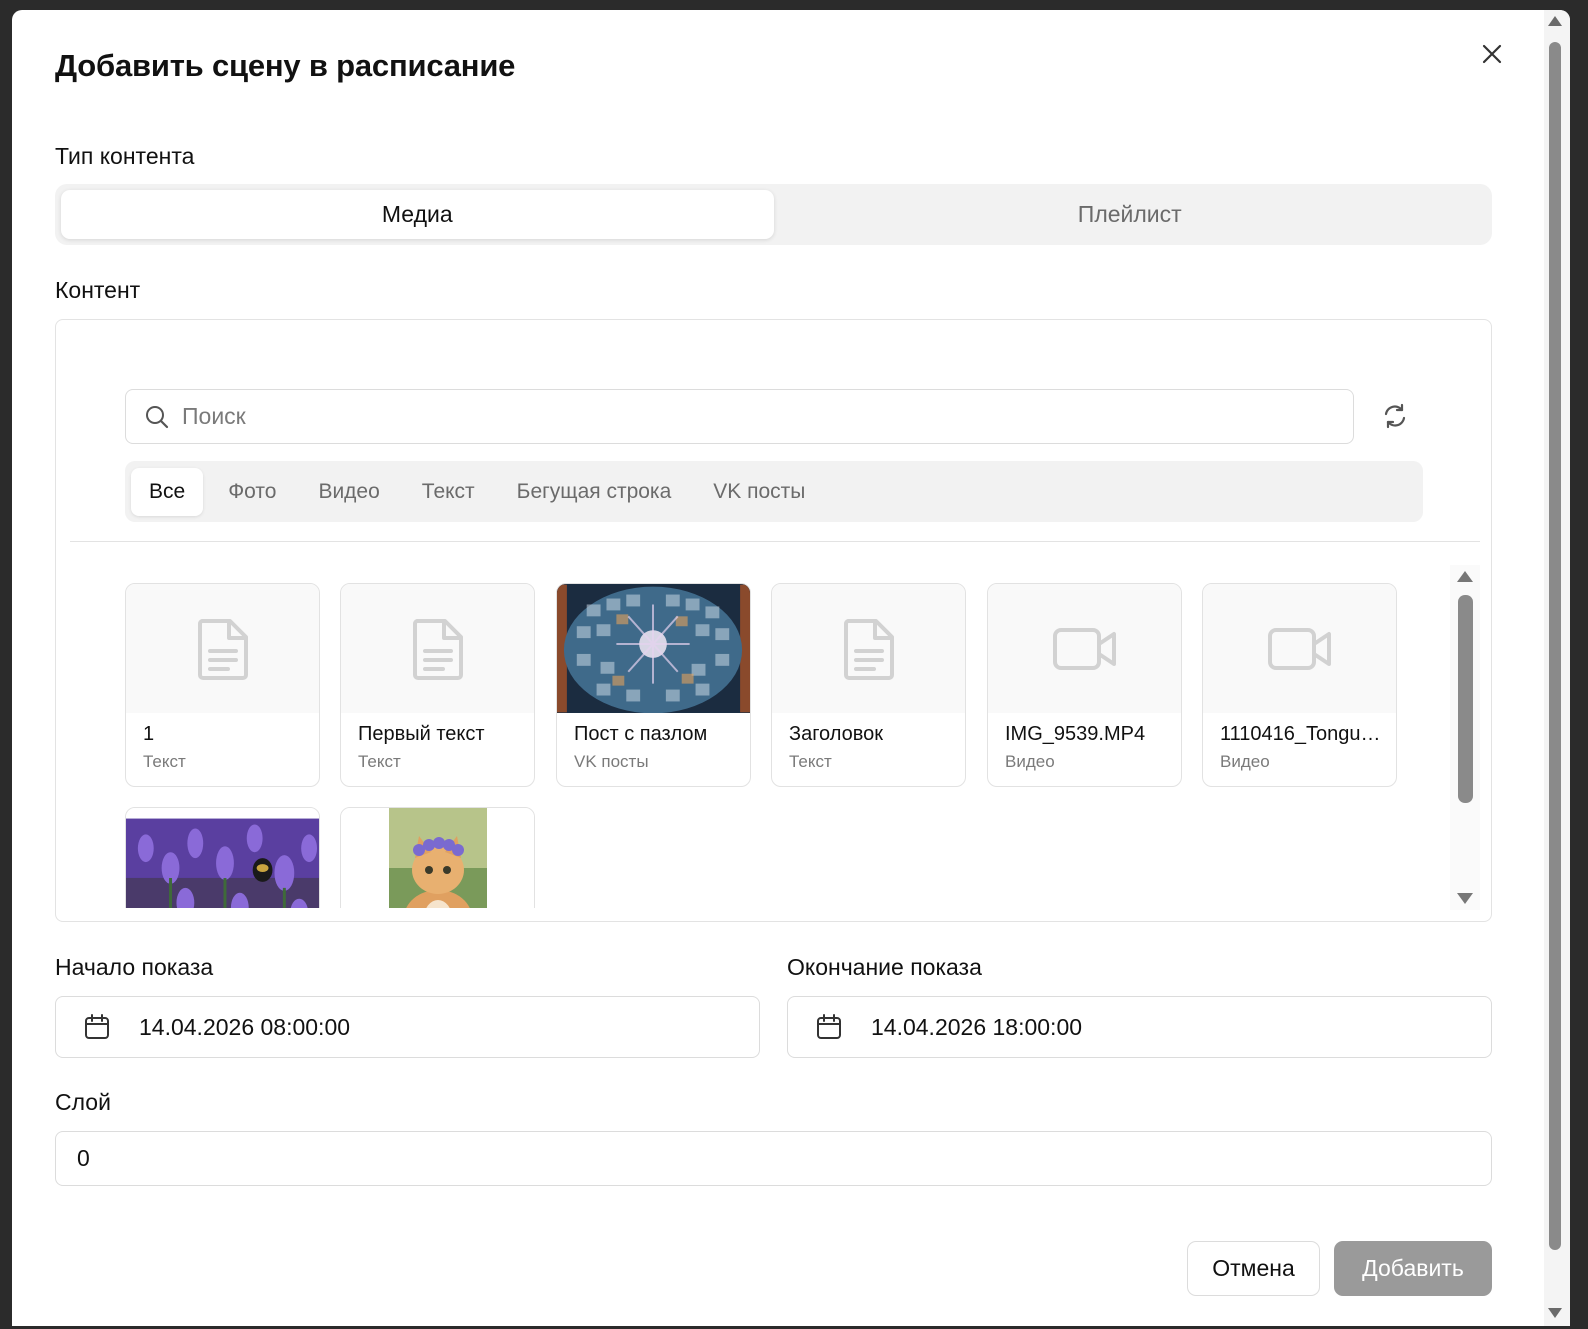  I want to click on end-datetime-value: 14.04.2026 18:00:00, so click(977, 1026).